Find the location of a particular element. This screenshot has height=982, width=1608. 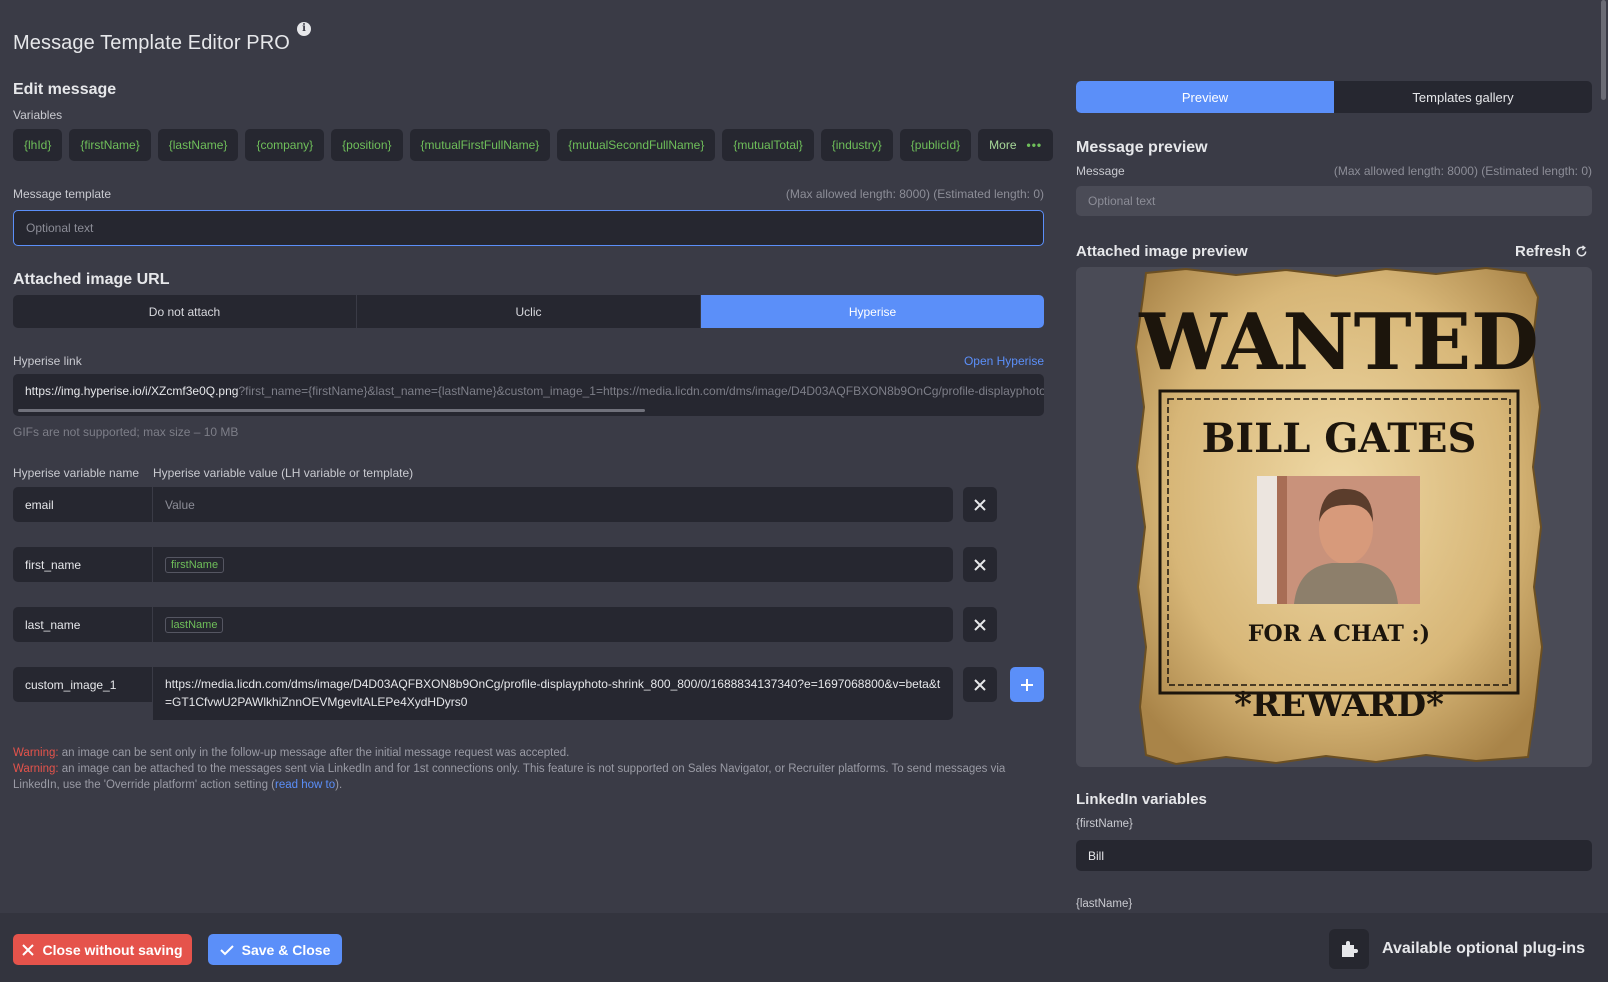

refresh-icon is located at coordinates (1581, 251).